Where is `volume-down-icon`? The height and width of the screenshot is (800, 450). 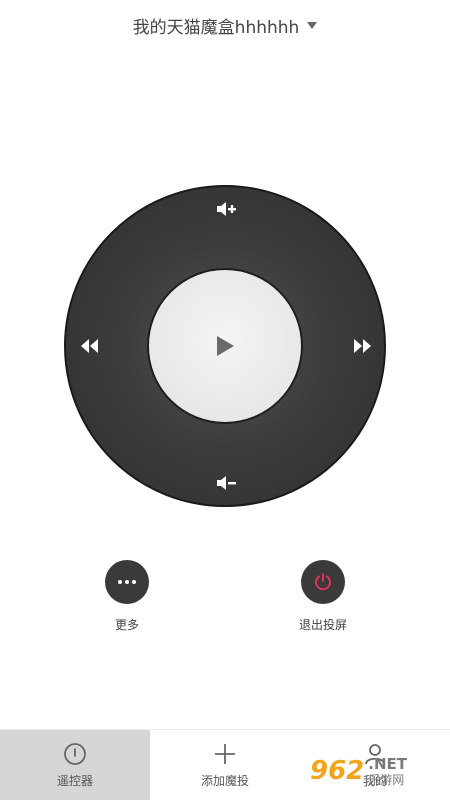 volume-down-icon is located at coordinates (226, 483).